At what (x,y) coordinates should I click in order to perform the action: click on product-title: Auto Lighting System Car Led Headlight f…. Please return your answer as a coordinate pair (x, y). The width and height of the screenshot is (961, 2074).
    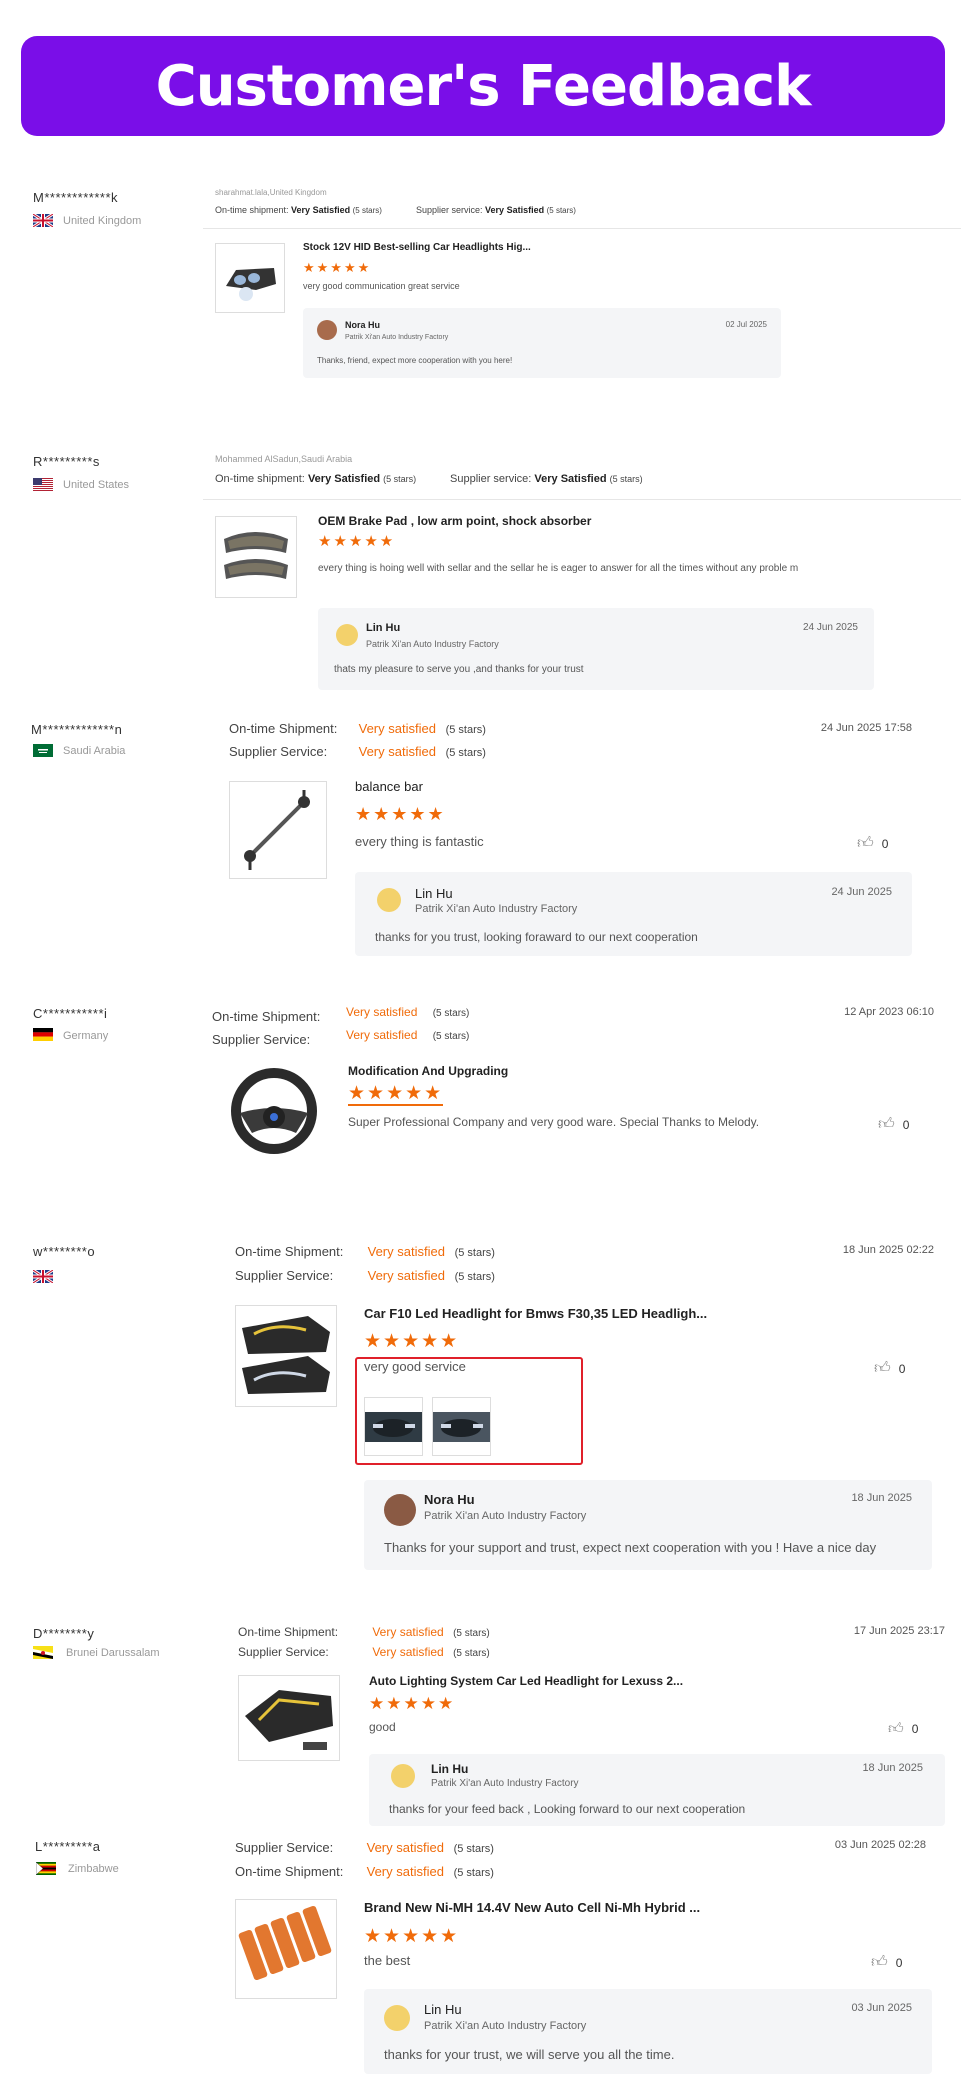
    Looking at the image, I should click on (526, 1681).